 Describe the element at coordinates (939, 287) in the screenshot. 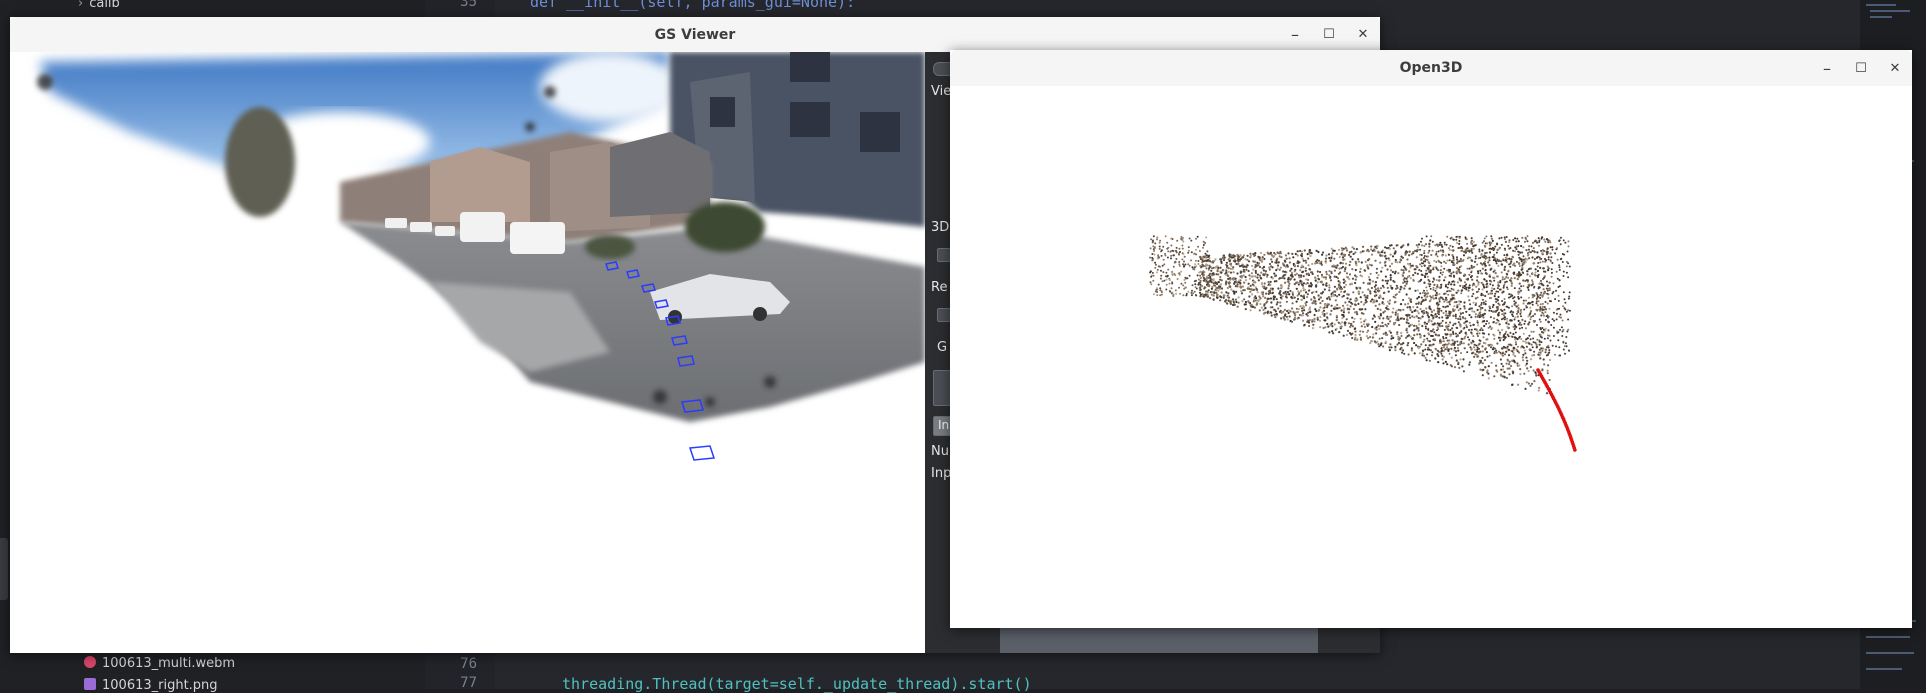

I see `panel-label-render: Re` at that location.